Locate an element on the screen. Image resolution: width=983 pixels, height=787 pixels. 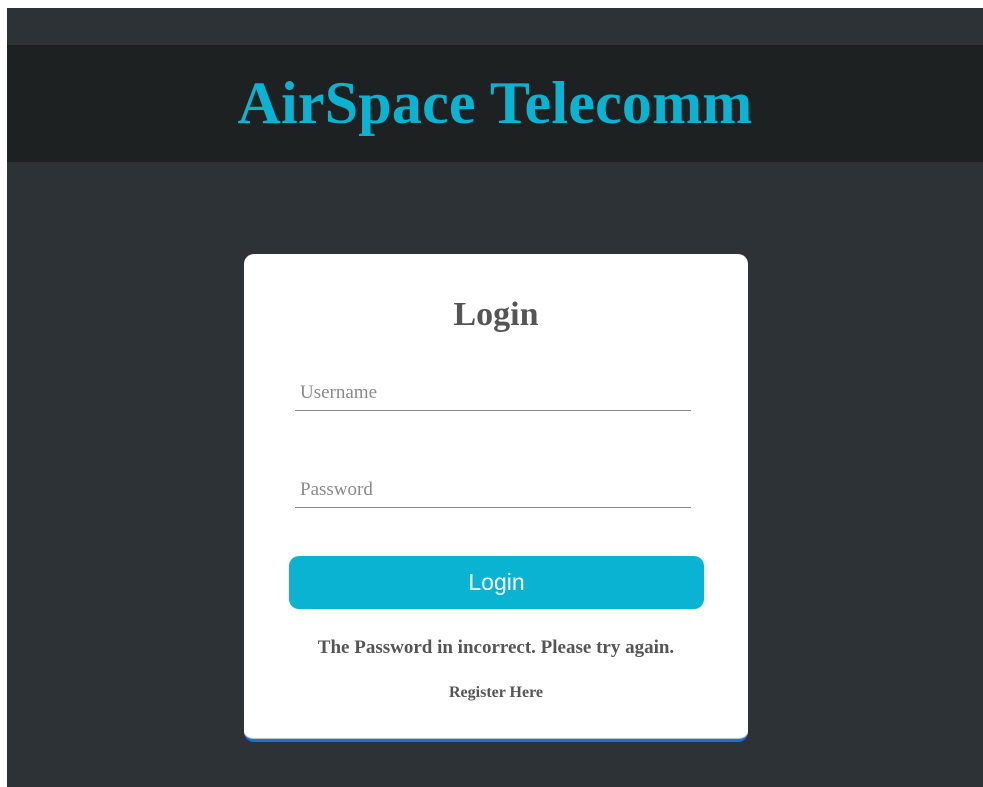
site-header: AirSpace Telecomm is located at coordinates (495, 103).